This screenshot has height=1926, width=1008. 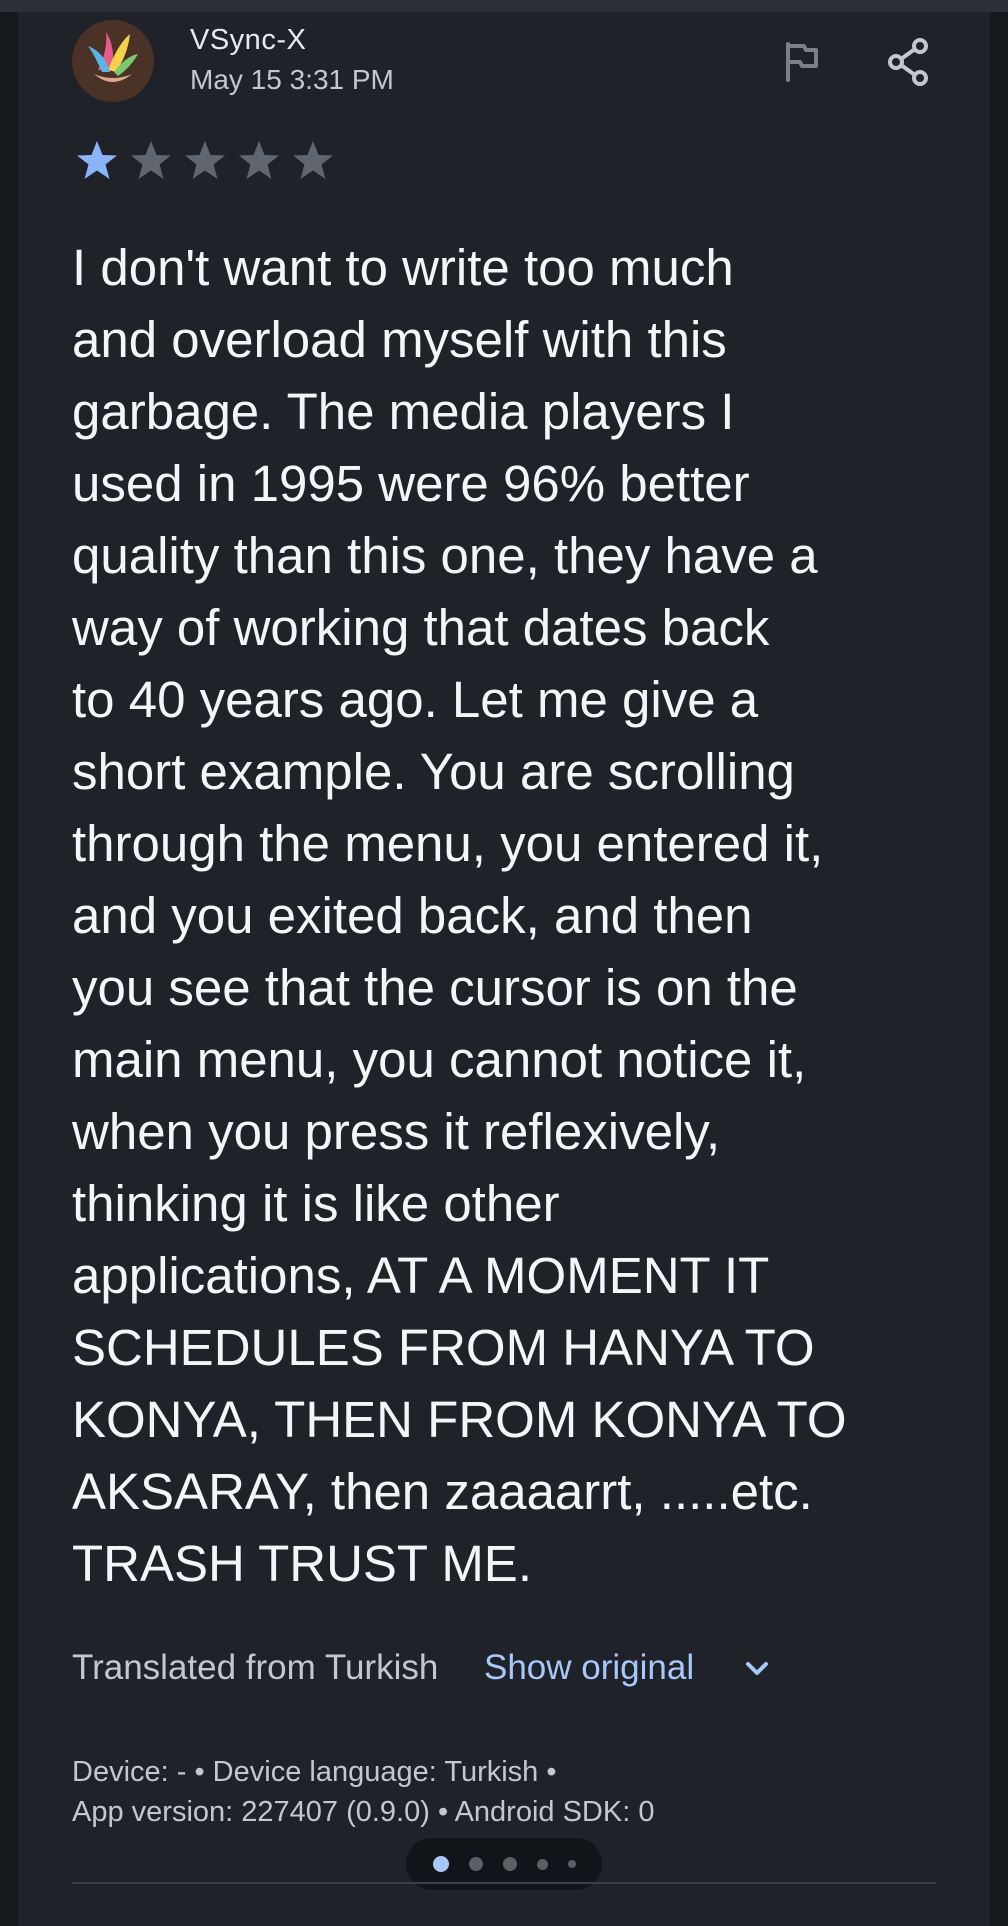 I want to click on share-button, so click(x=908, y=62).